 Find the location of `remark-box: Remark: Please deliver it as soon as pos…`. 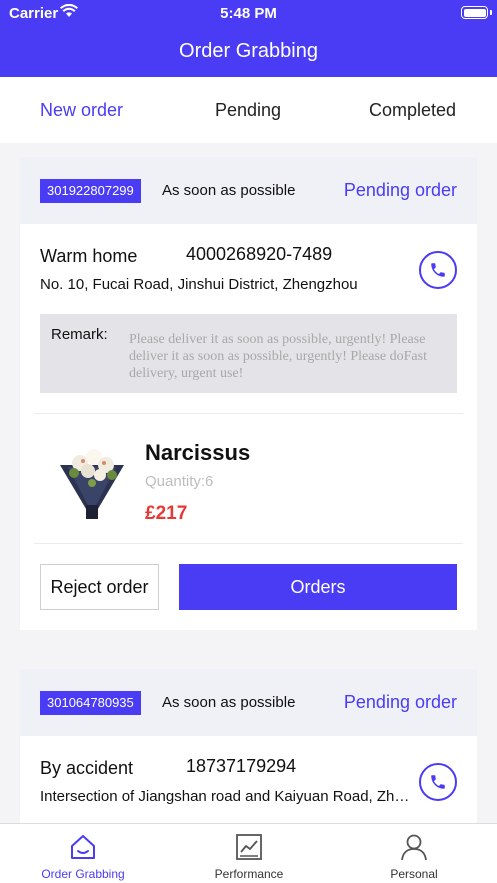

remark-box: Remark: Please deliver it as soon as pos… is located at coordinates (248, 353).